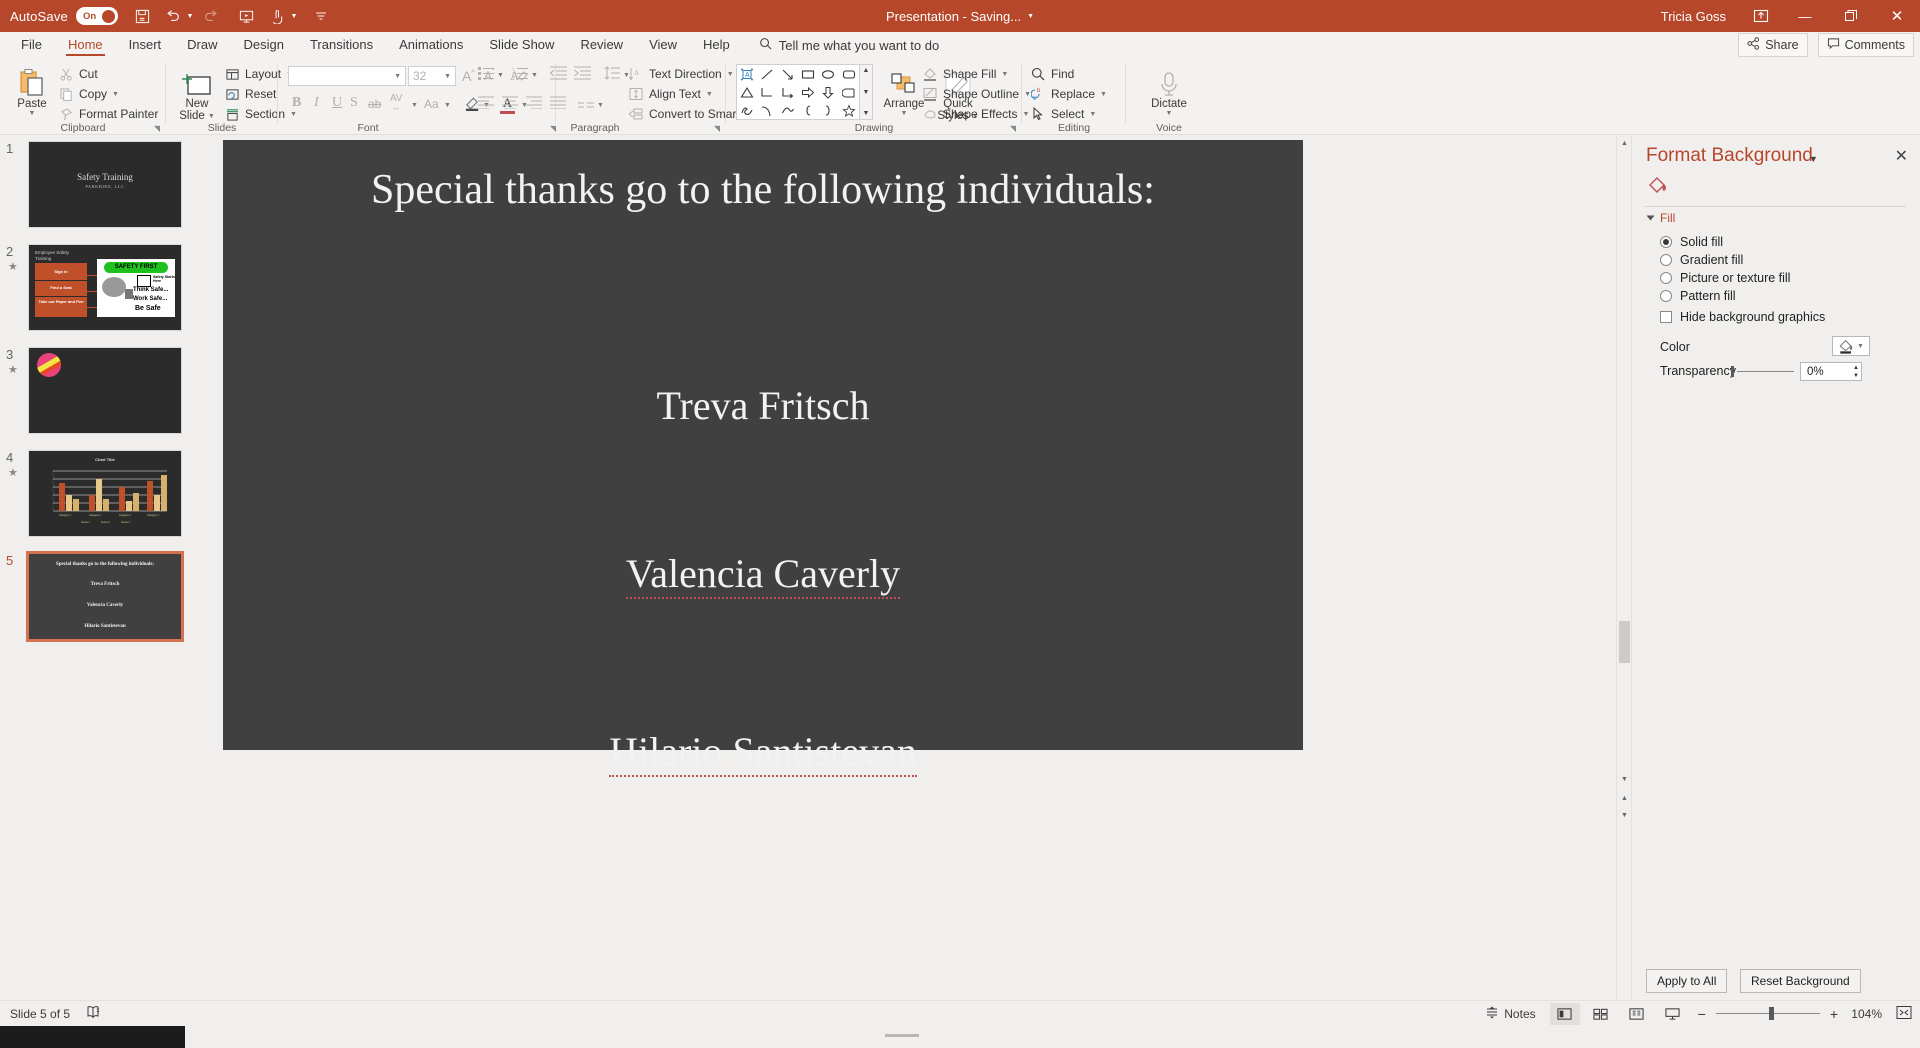 This screenshot has height=1048, width=1920. What do you see at coordinates (717, 128) in the screenshot?
I see `paragraph-dialog-launcher: ◥` at bounding box center [717, 128].